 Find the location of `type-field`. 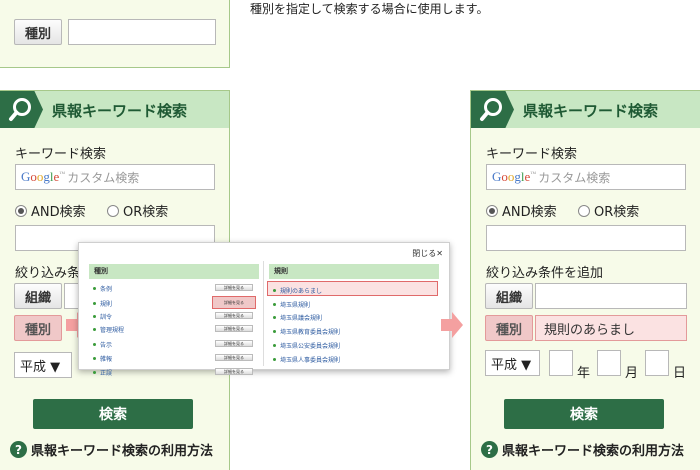

type-field is located at coordinates (142, 32).